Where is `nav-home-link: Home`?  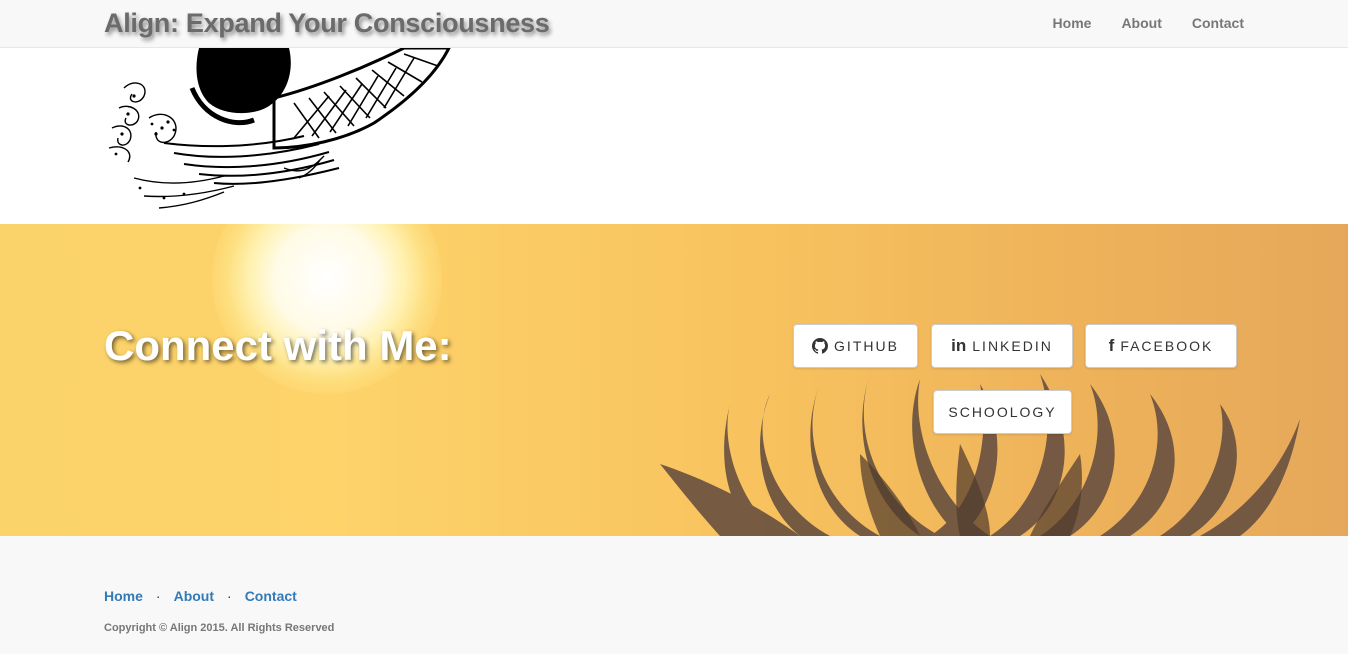
nav-home-link: Home is located at coordinates (1072, 23).